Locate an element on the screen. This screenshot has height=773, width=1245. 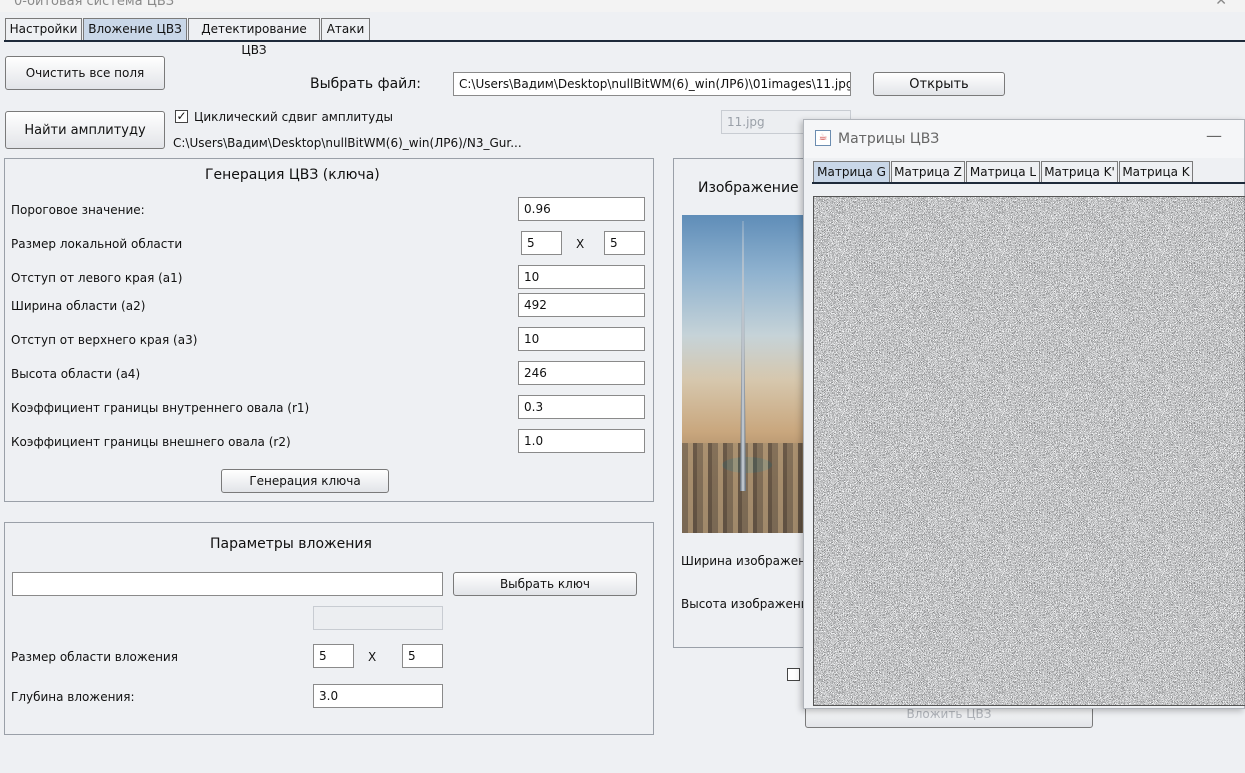
tab-underline is located at coordinates (624, 41).